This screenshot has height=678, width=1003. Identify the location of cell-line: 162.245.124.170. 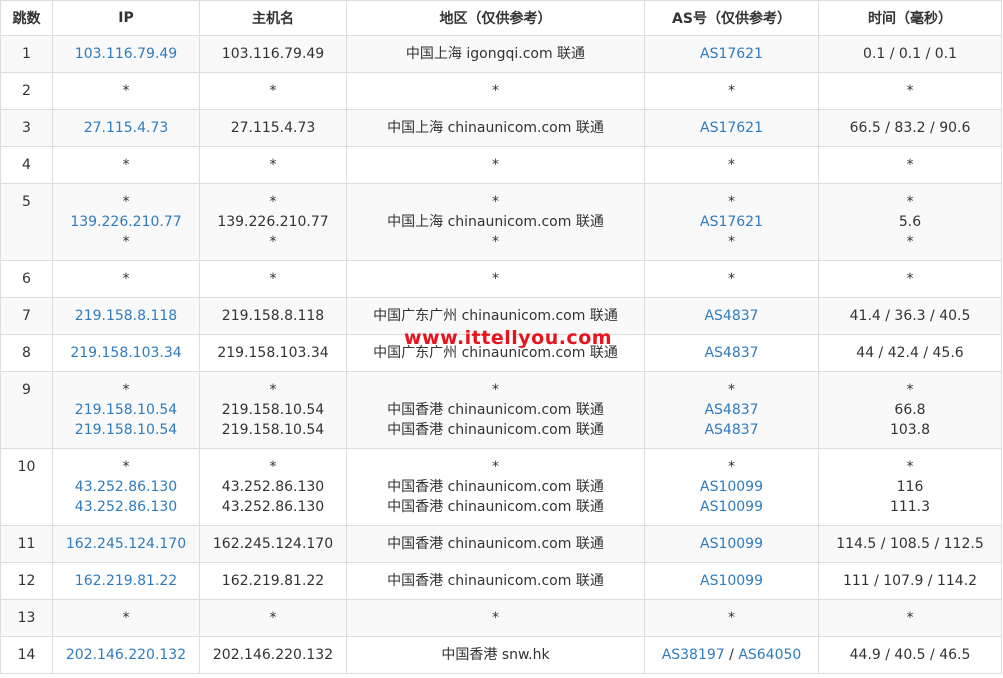
(126, 544).